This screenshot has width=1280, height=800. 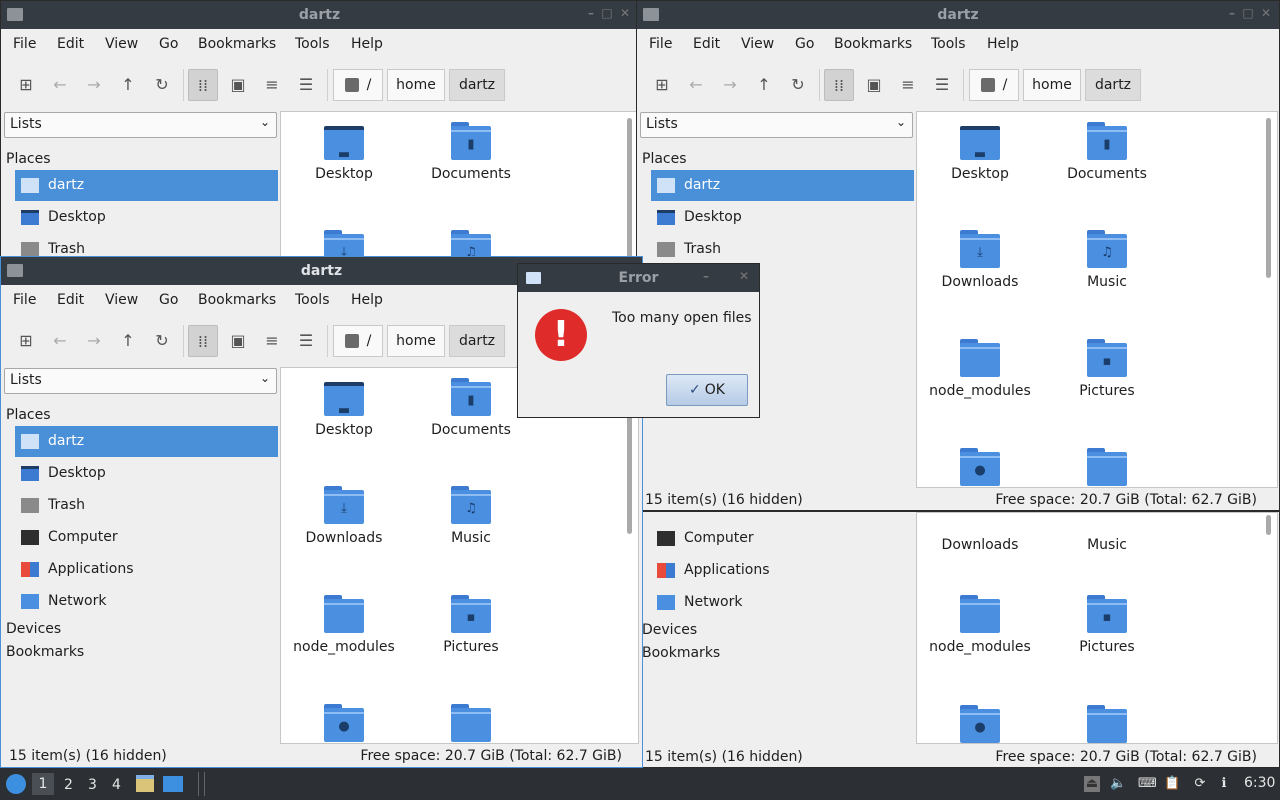 I want to click on reload-icon: ↻, so click(x=162, y=85).